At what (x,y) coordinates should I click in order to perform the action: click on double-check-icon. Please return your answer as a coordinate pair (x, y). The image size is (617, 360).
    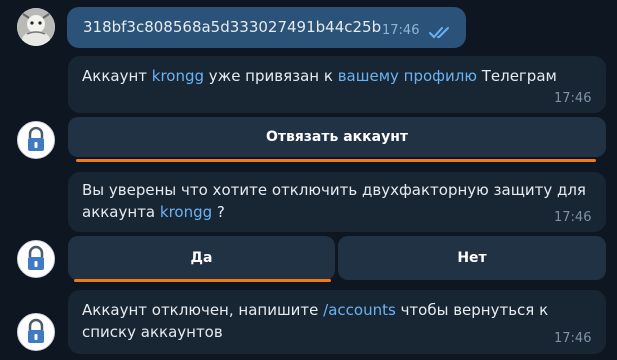
    Looking at the image, I should click on (439, 33).